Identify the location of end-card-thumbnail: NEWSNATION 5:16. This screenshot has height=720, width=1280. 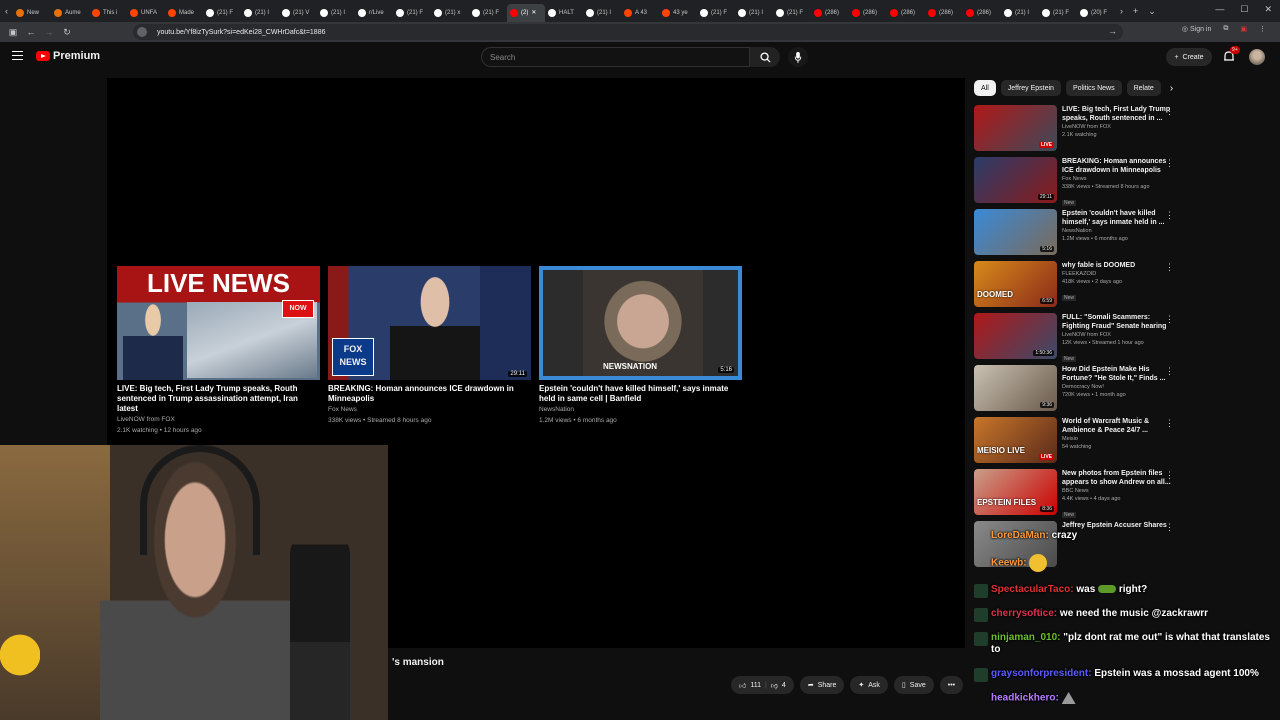
(640, 323).